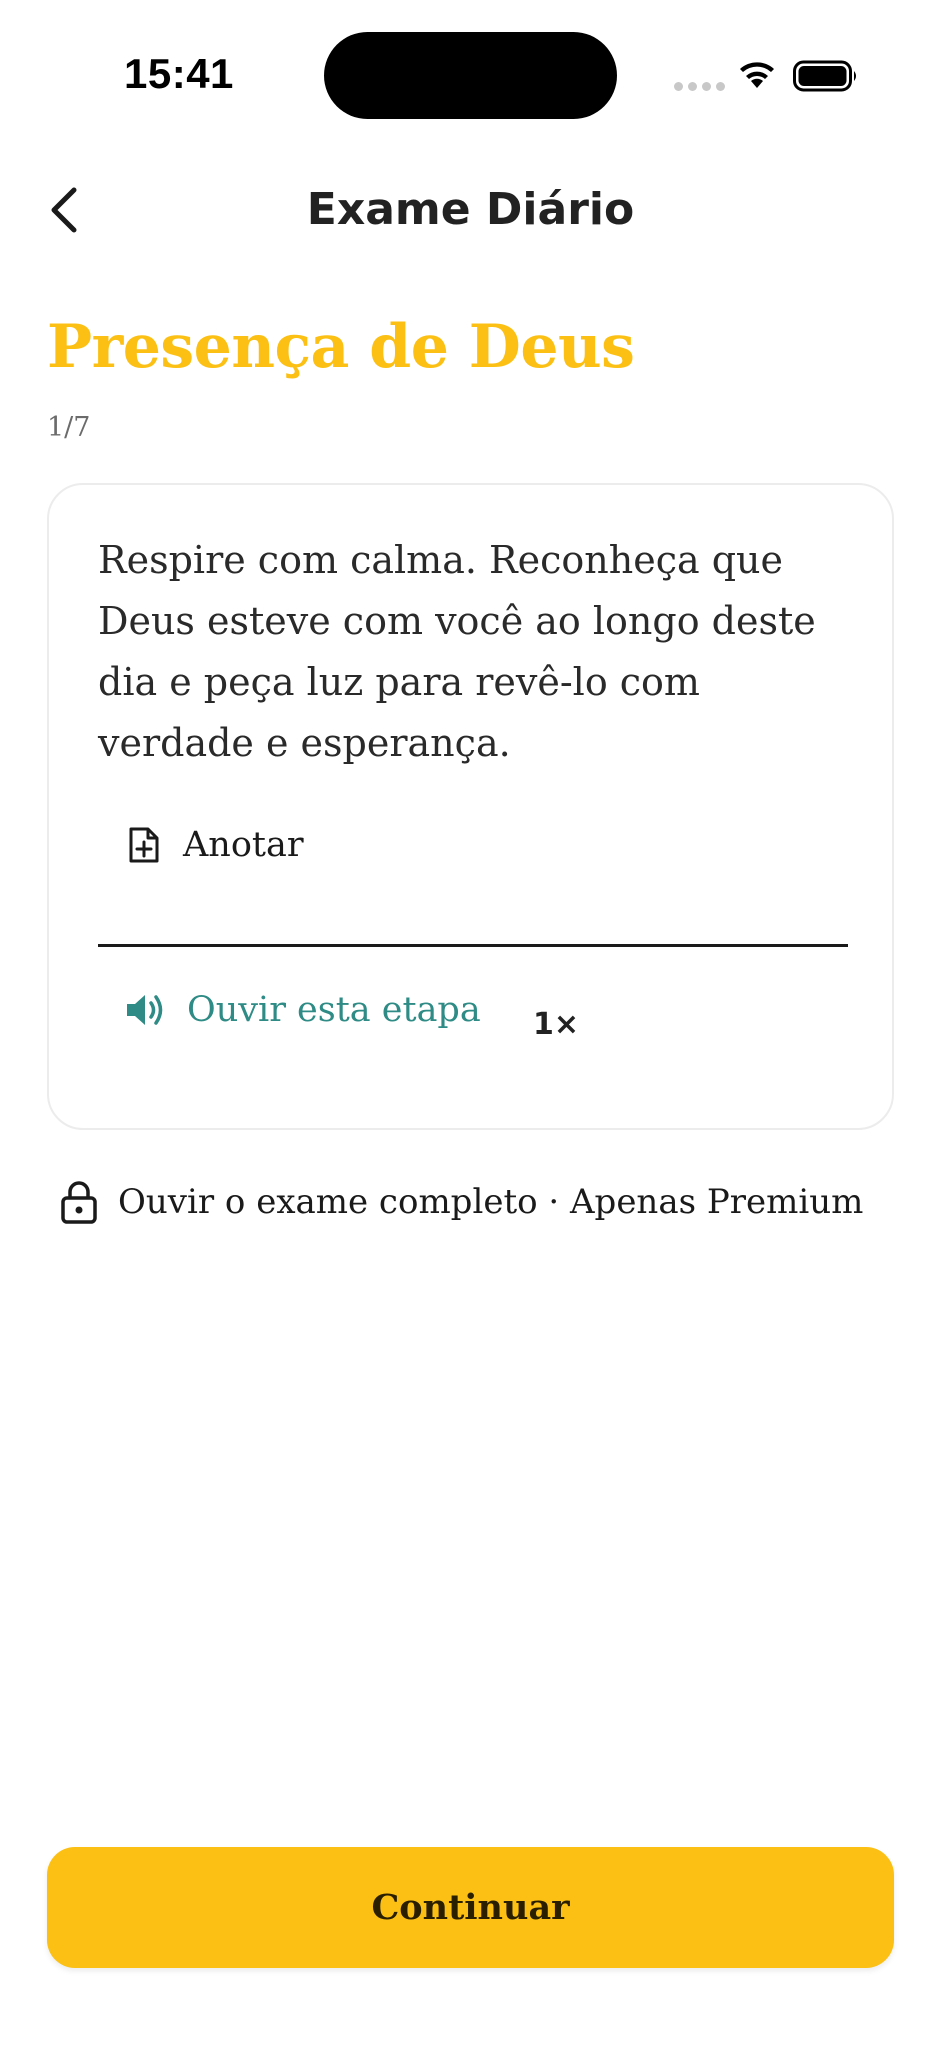  I want to click on step-title: Presença de Deus, so click(341, 347).